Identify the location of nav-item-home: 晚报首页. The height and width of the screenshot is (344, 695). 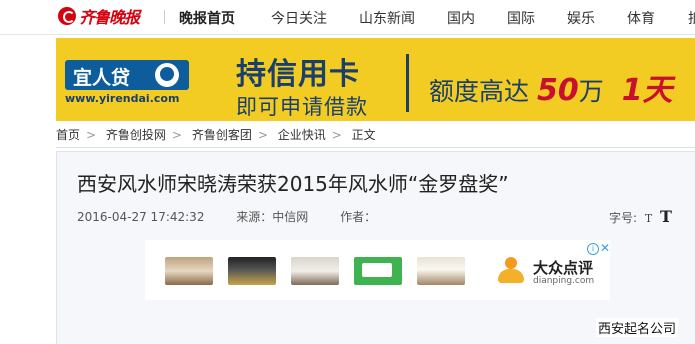
(207, 18).